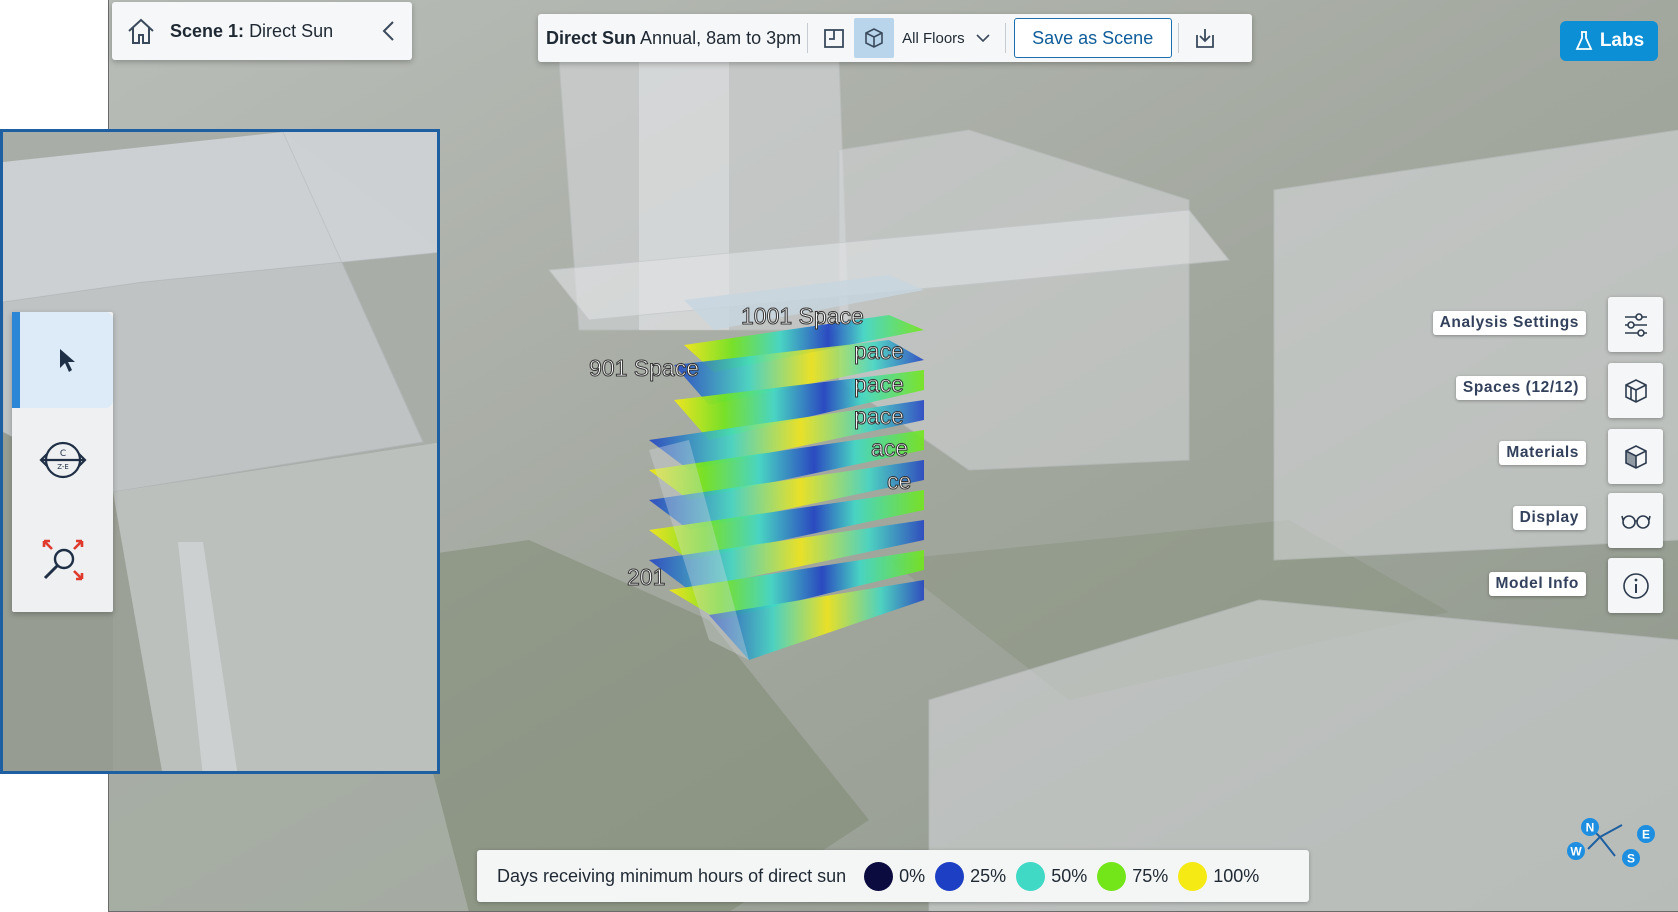 Image resolution: width=1678 pixels, height=912 pixels. I want to click on sliders-icon, so click(1635, 324).